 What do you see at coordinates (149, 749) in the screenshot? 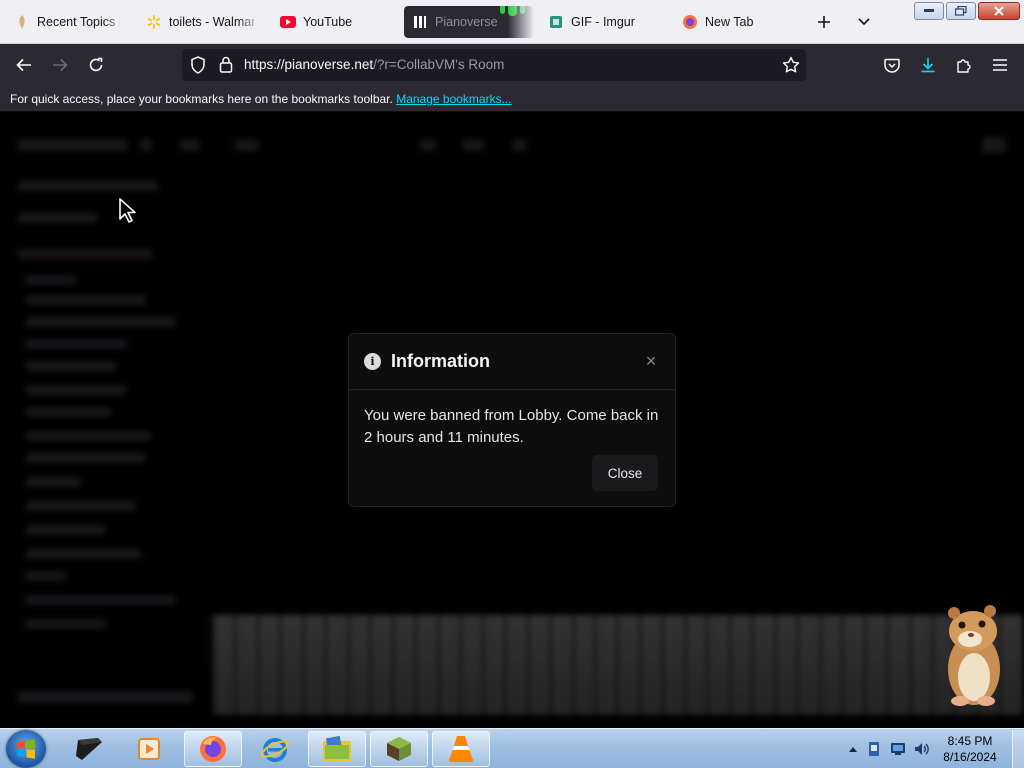
I see `taskbar-media-player-icon` at bounding box center [149, 749].